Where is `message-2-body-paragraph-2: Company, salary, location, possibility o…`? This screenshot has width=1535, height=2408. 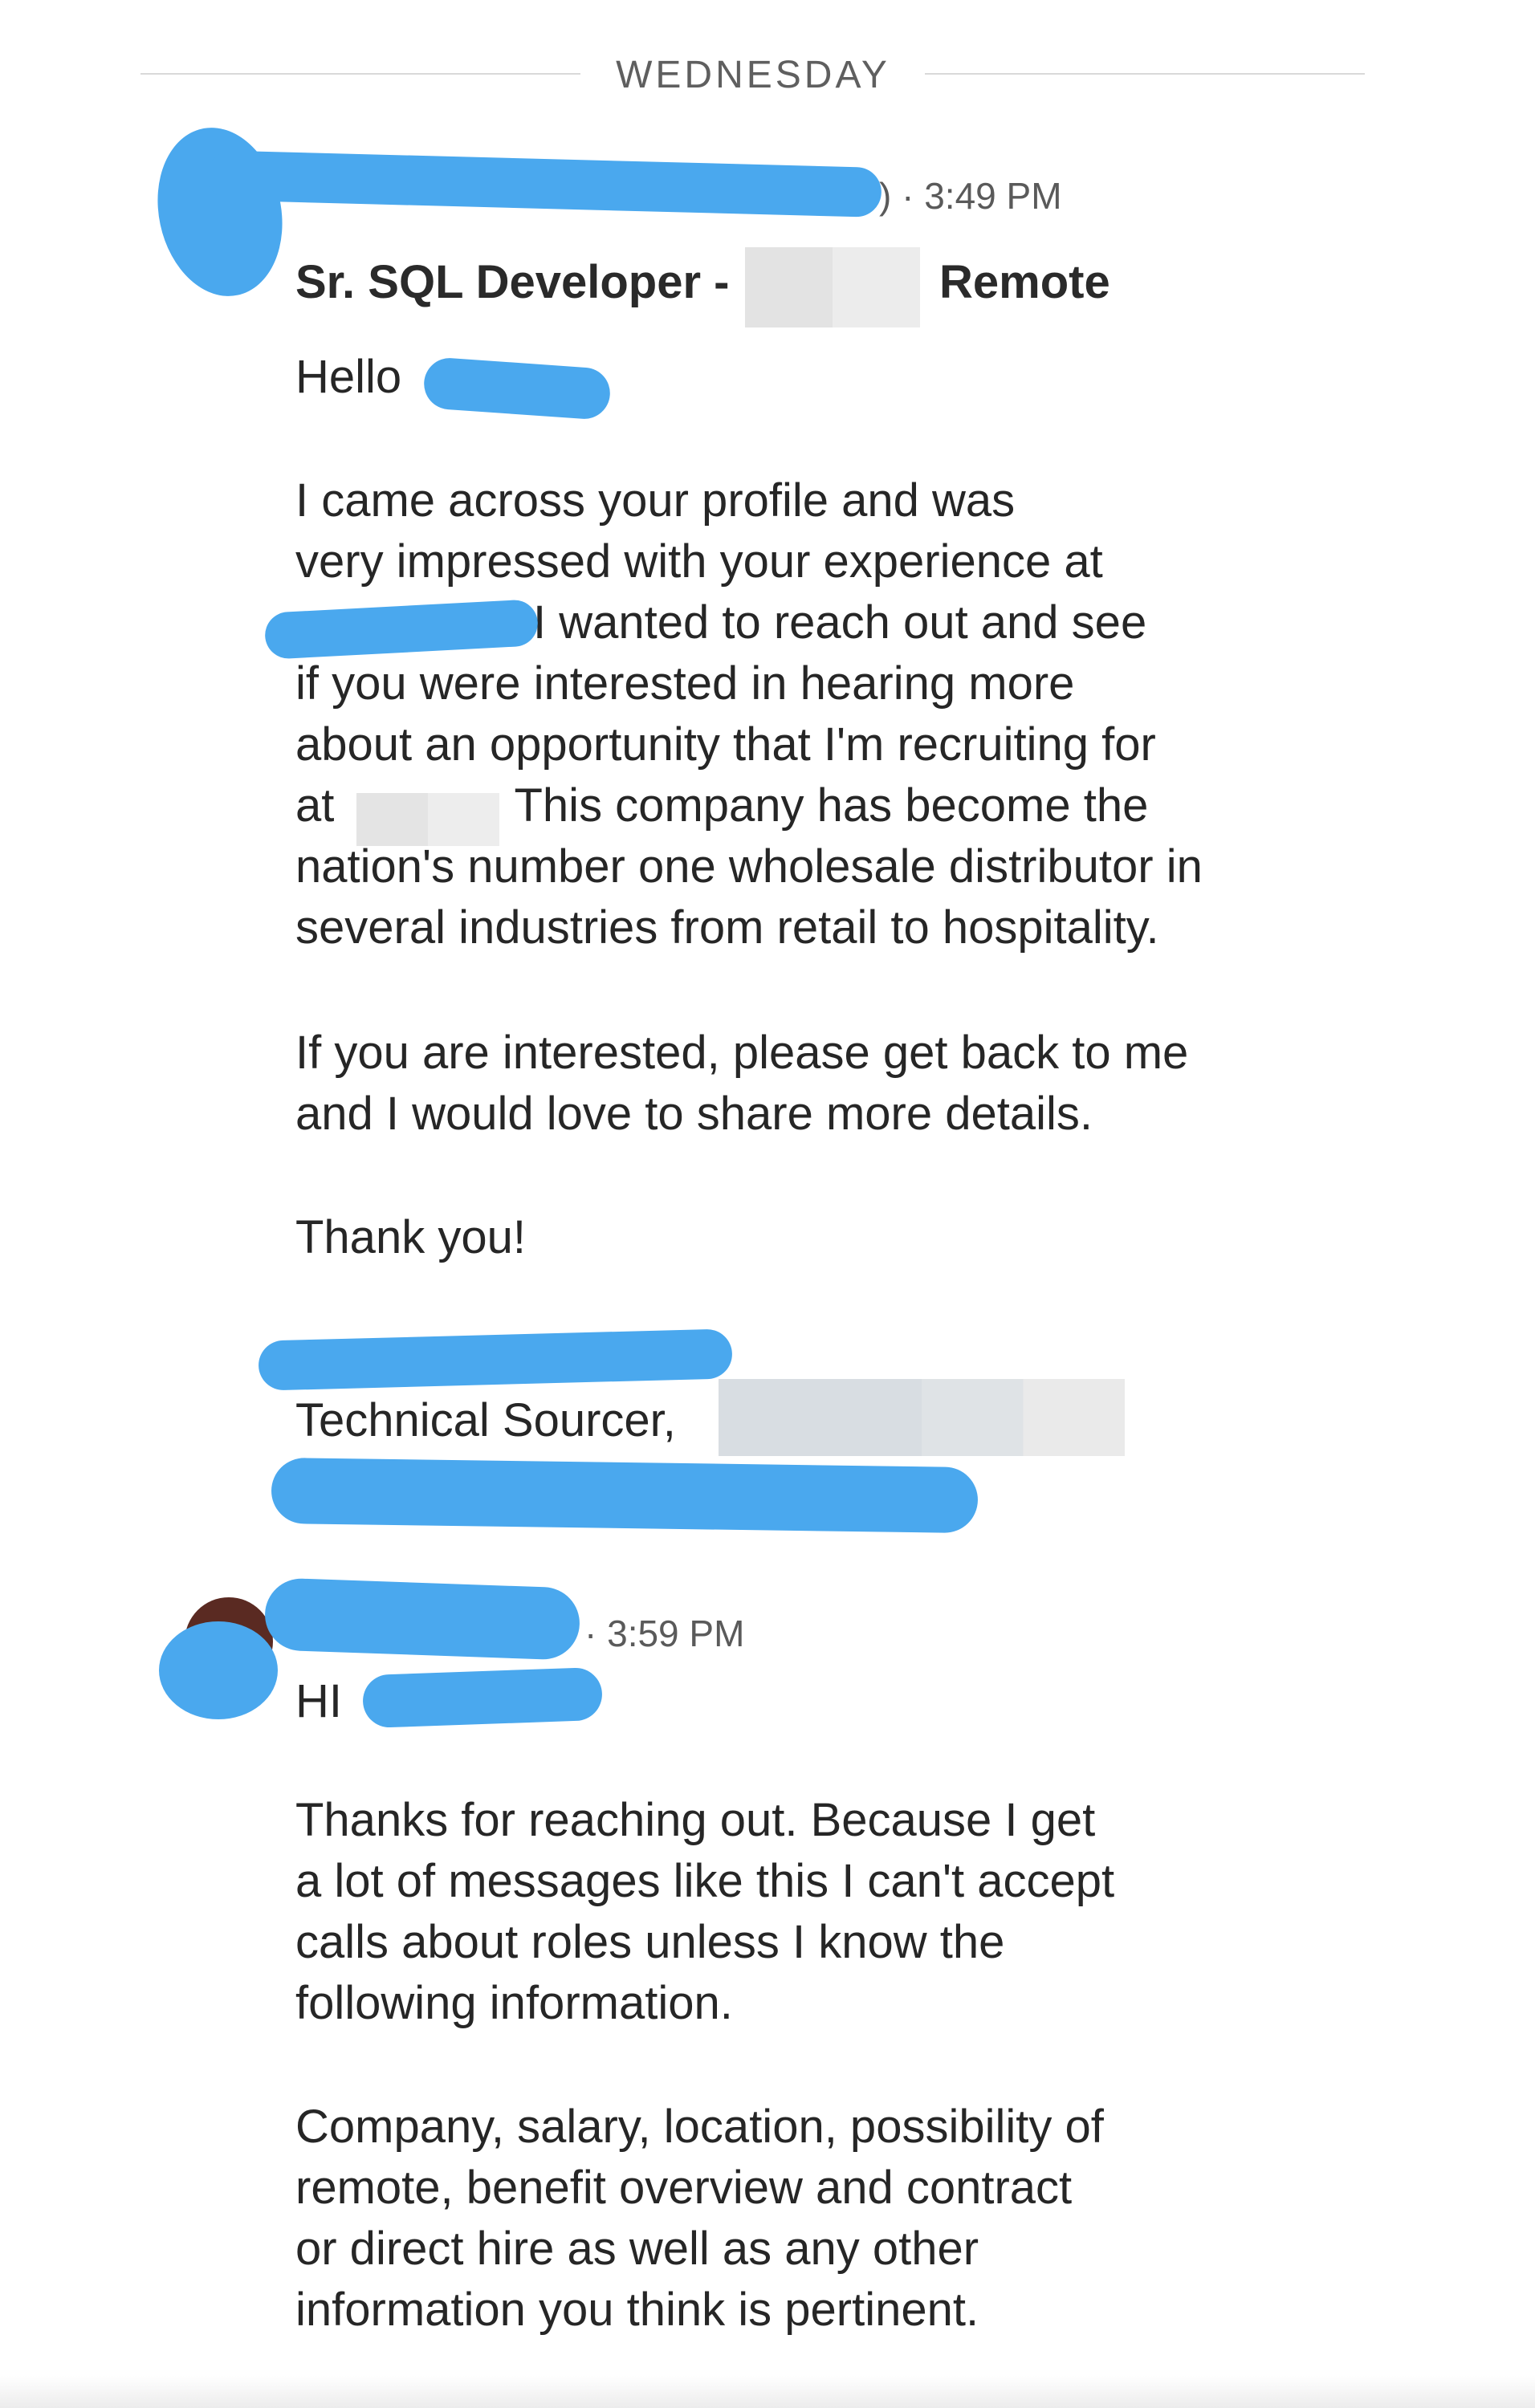
message-2-body-paragraph-2: Company, salary, location, possibility o… is located at coordinates (699, 2218).